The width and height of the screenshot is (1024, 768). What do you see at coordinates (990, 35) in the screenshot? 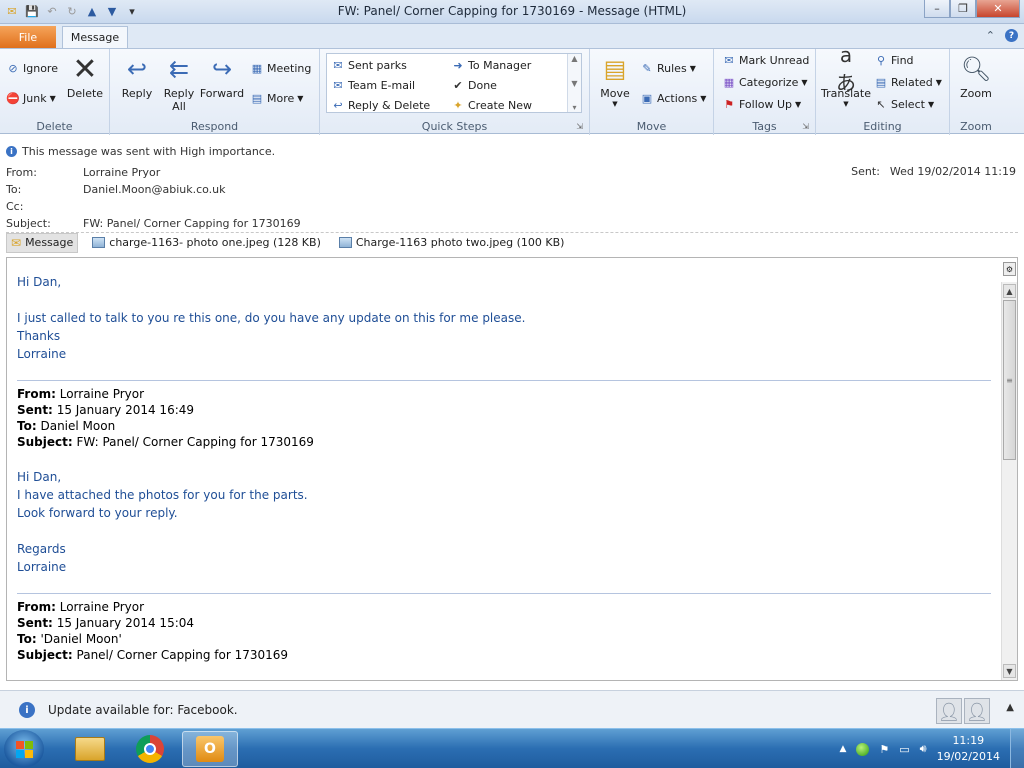
I see `minimize-ribbon-icon: ⌃` at bounding box center [990, 35].